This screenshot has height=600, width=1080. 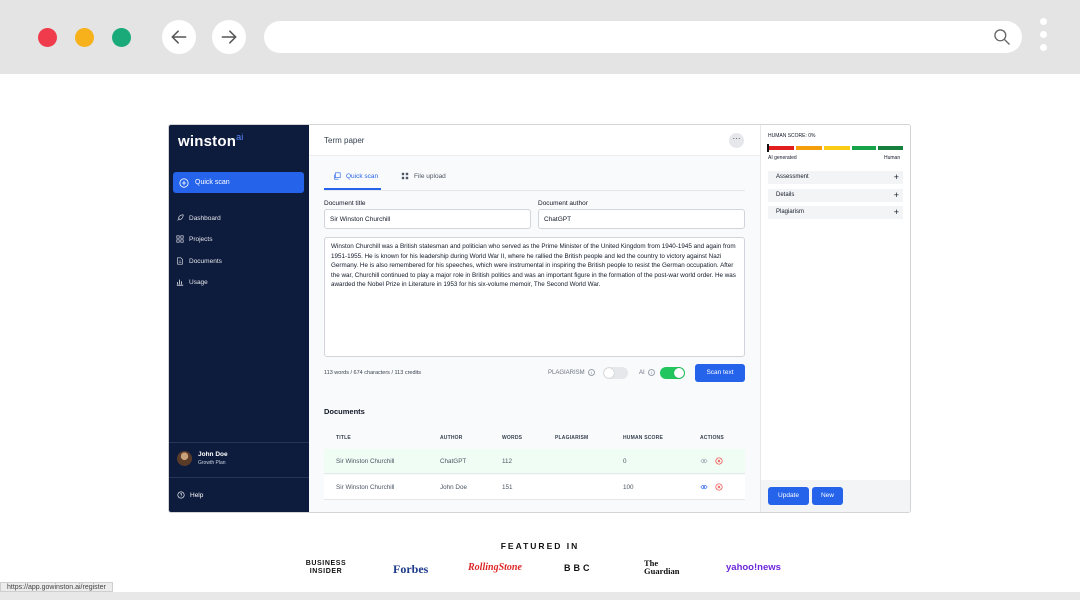 What do you see at coordinates (326, 567) in the screenshot?
I see `business-insider-logo: BUSINESS INSIDER` at bounding box center [326, 567].